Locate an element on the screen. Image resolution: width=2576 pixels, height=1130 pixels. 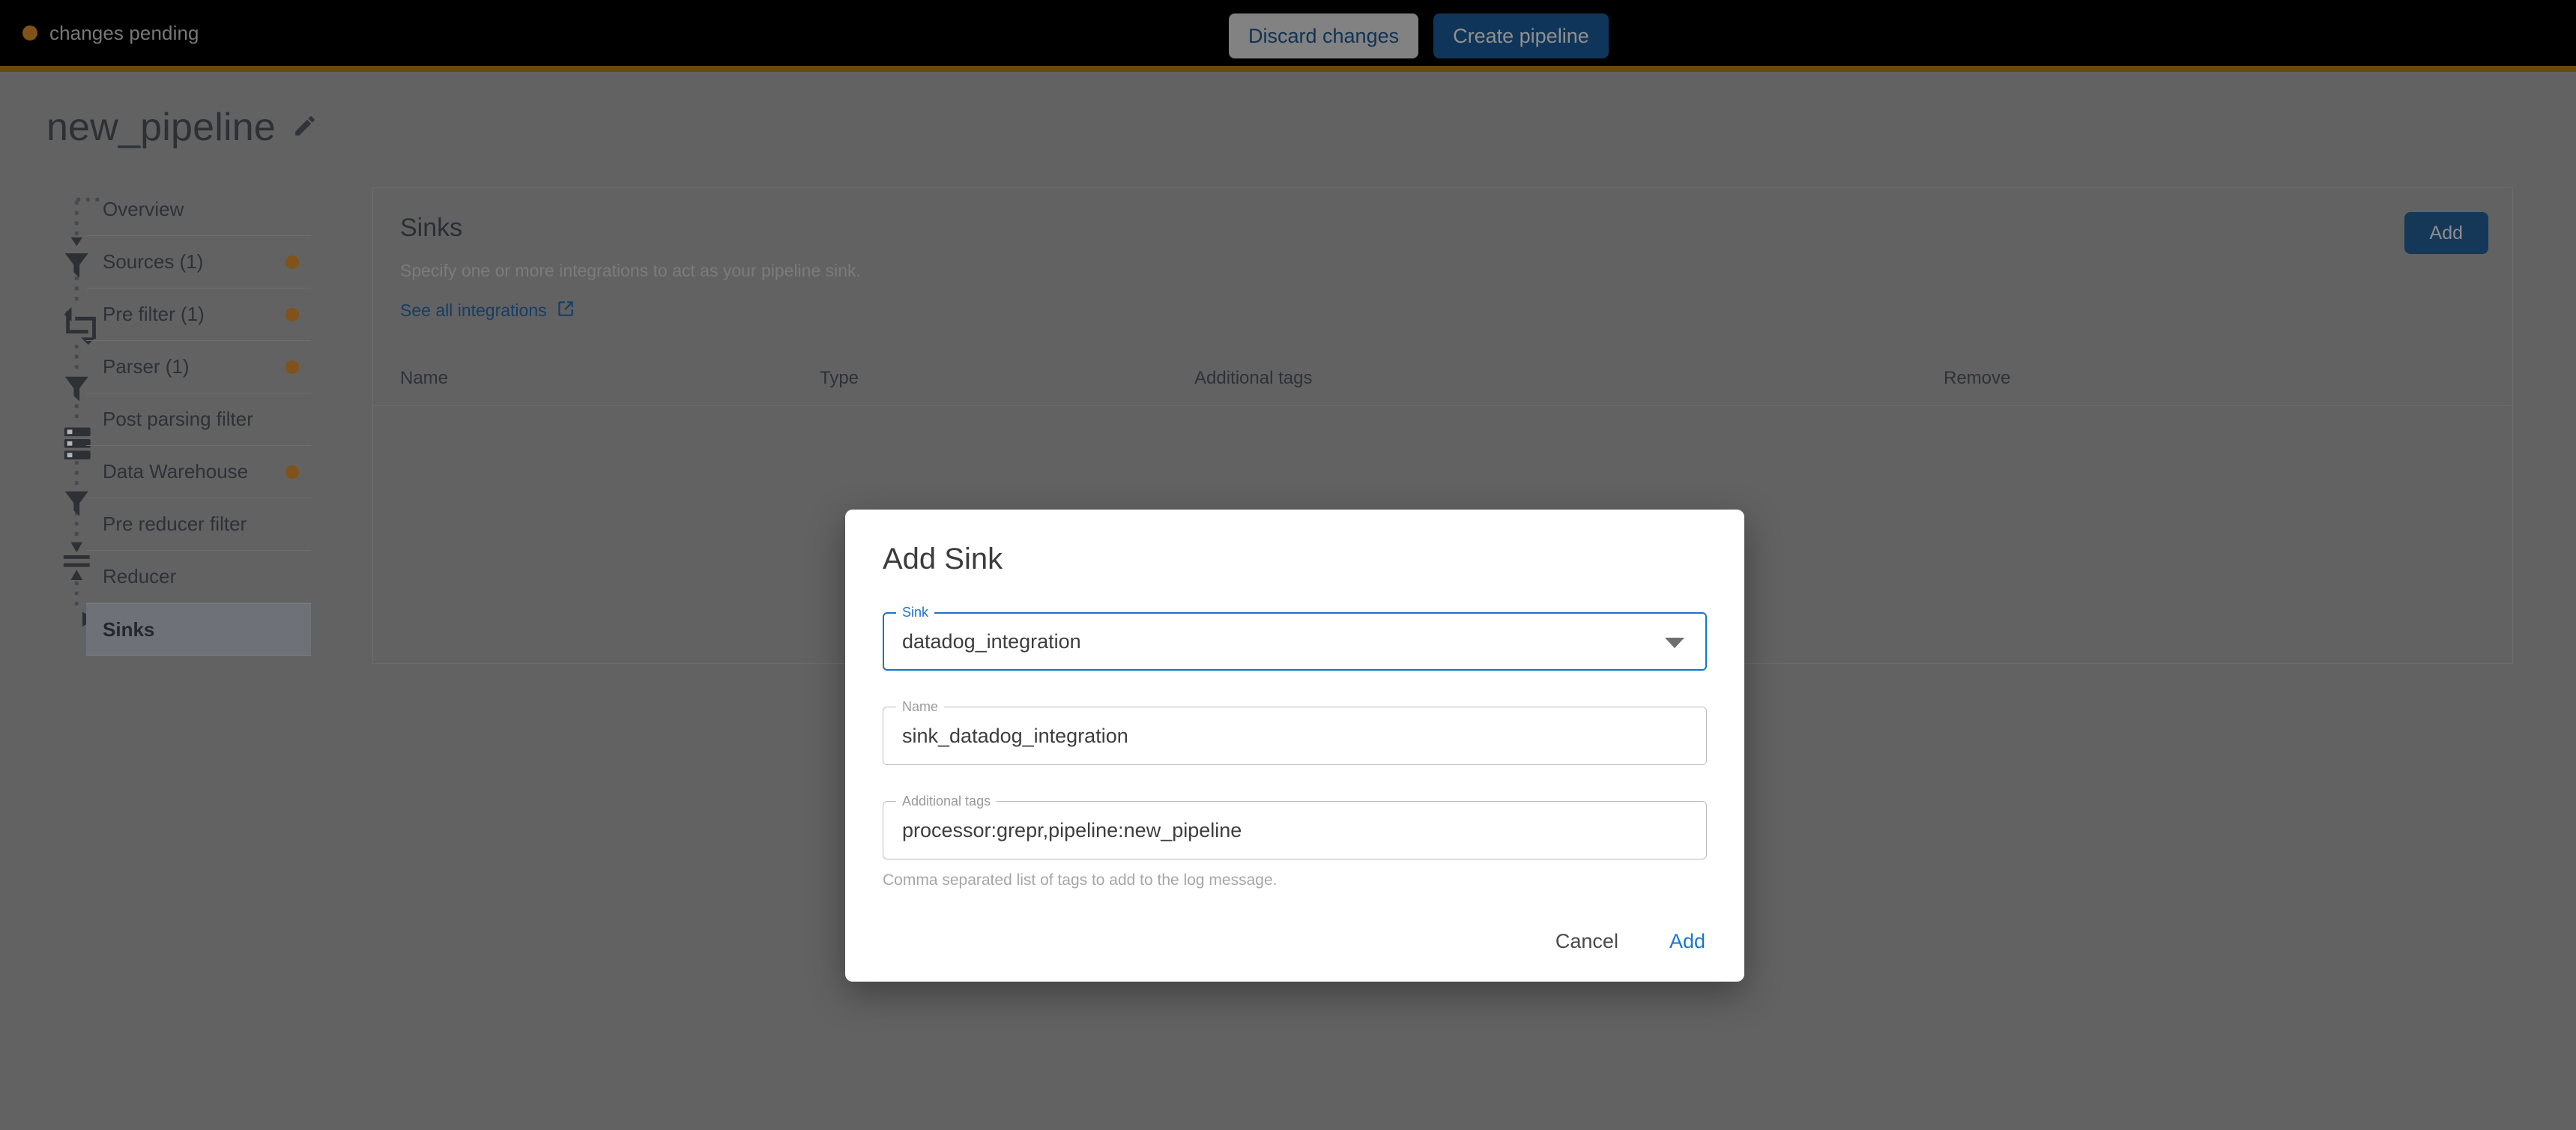
sink-select-value: datadog_integration is located at coordinates (991, 641).